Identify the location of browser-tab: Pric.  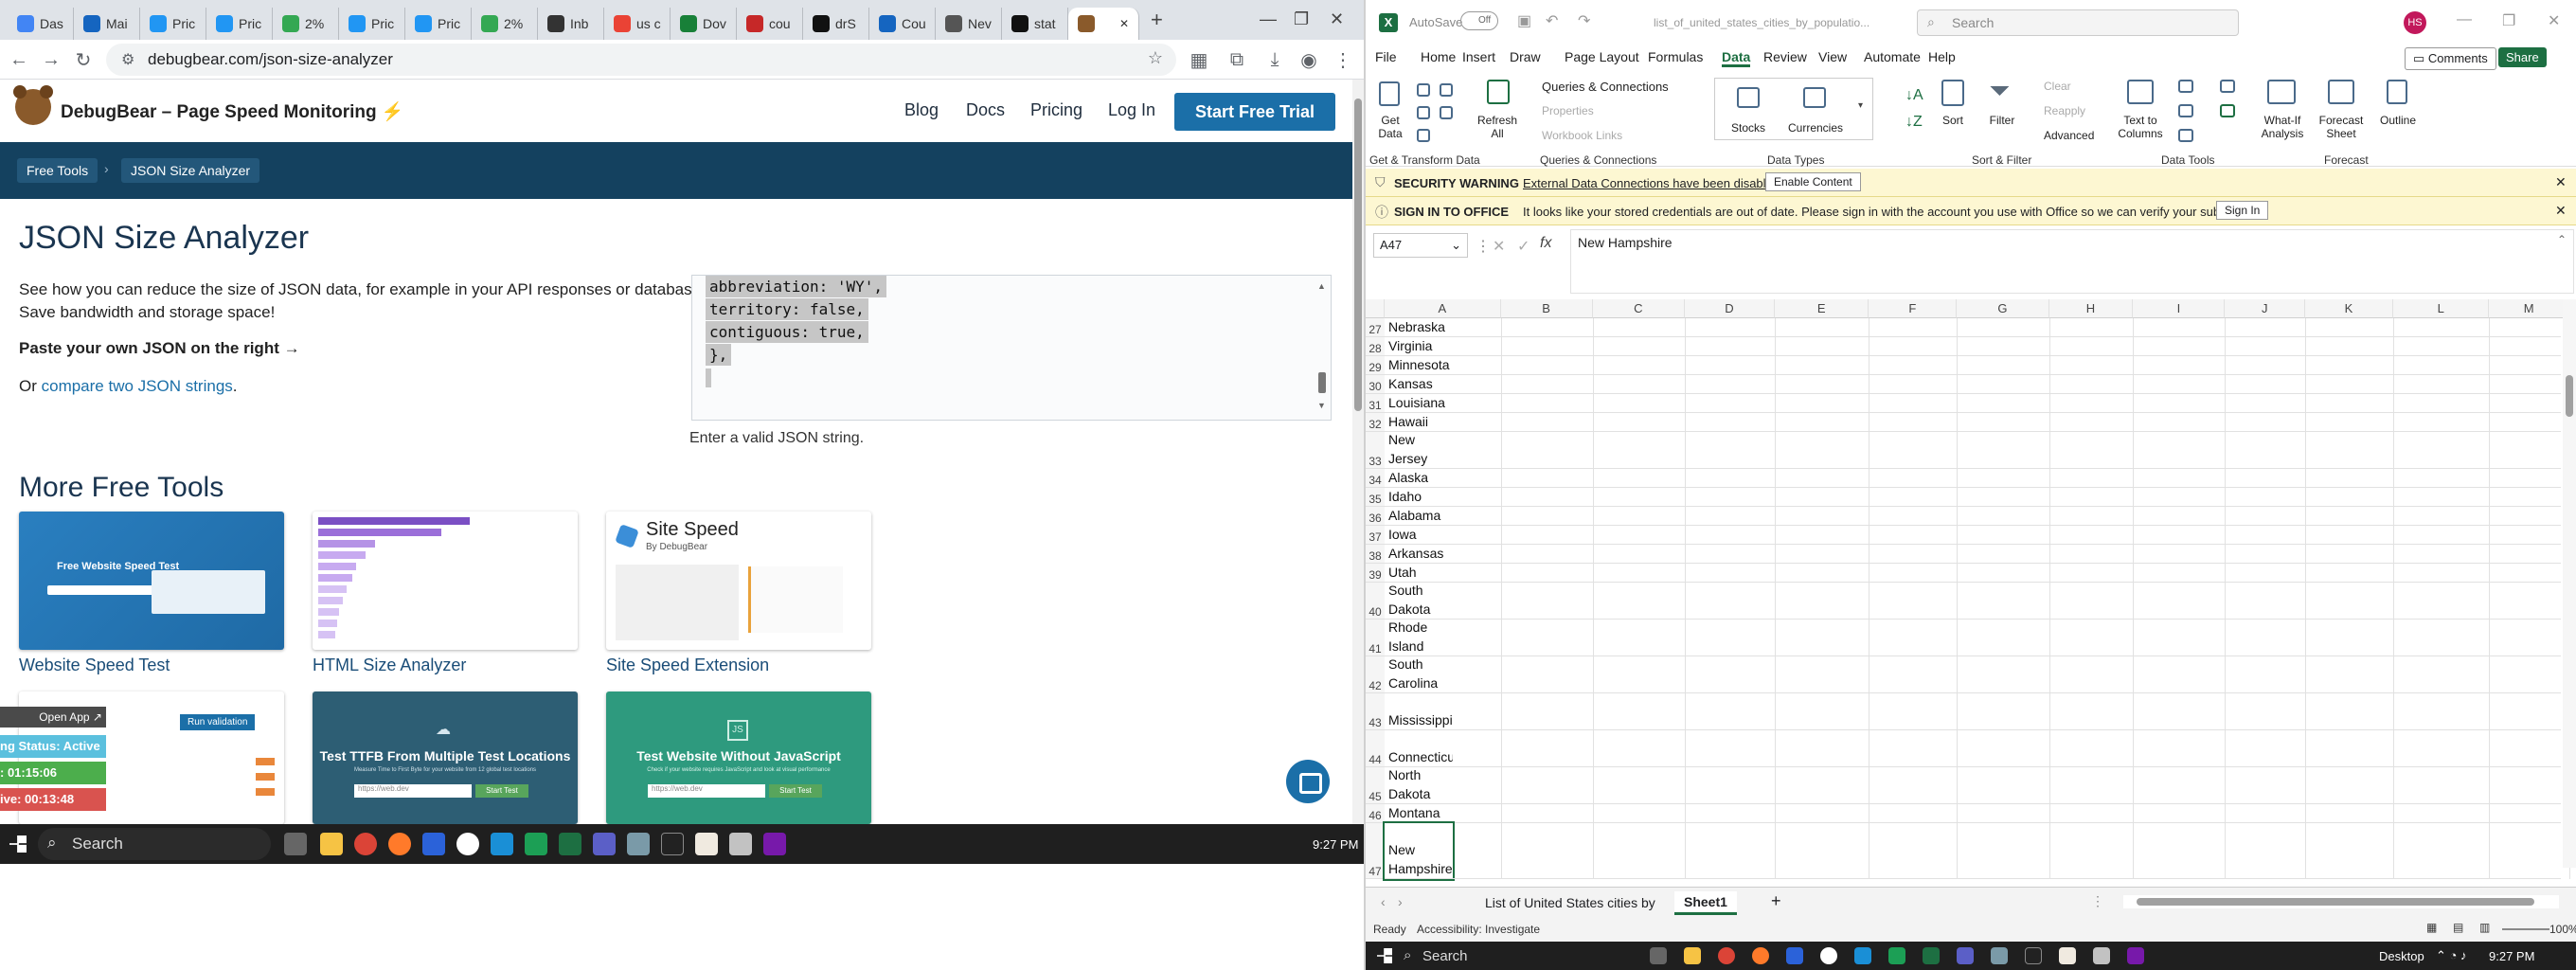
(173, 24).